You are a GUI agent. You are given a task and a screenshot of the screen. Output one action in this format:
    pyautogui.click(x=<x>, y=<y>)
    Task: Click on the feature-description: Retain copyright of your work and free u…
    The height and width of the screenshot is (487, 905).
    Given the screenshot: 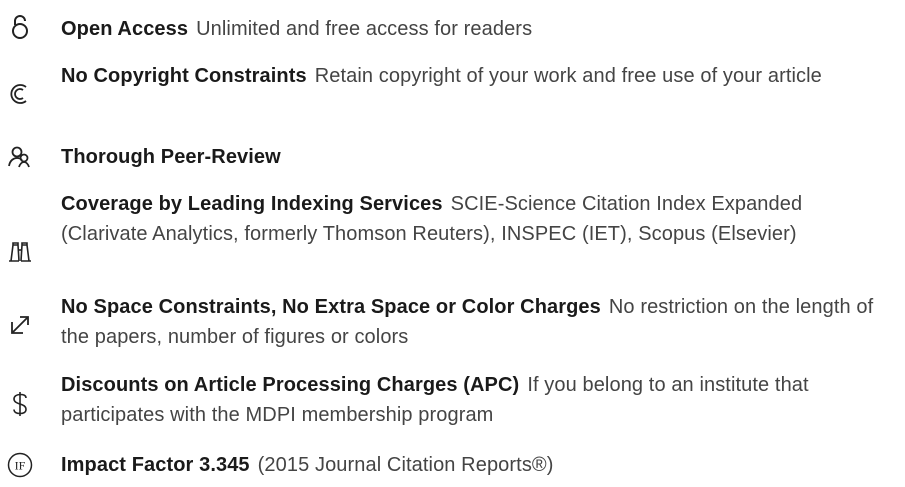 What is the action you would take?
    pyautogui.click(x=568, y=76)
    